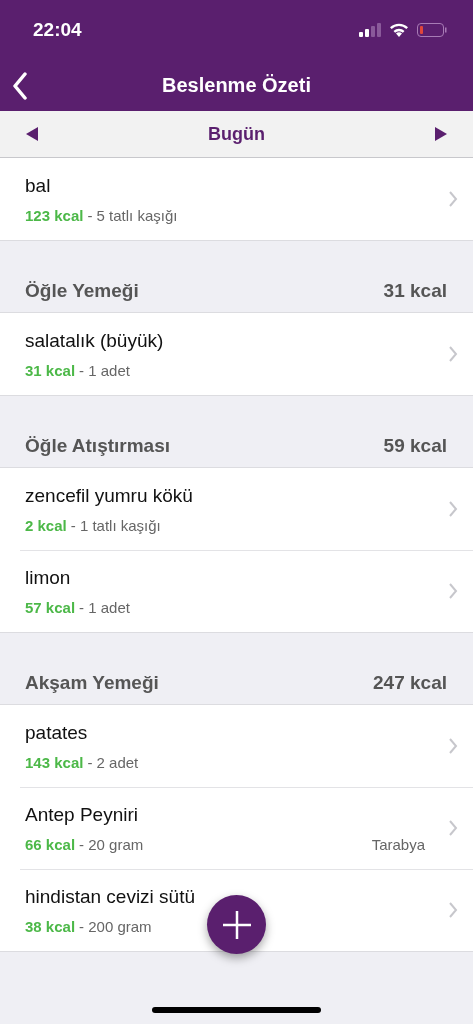 This screenshot has width=473, height=1024. What do you see at coordinates (415, 291) in the screenshot?
I see `meal-total: 31 kcal` at bounding box center [415, 291].